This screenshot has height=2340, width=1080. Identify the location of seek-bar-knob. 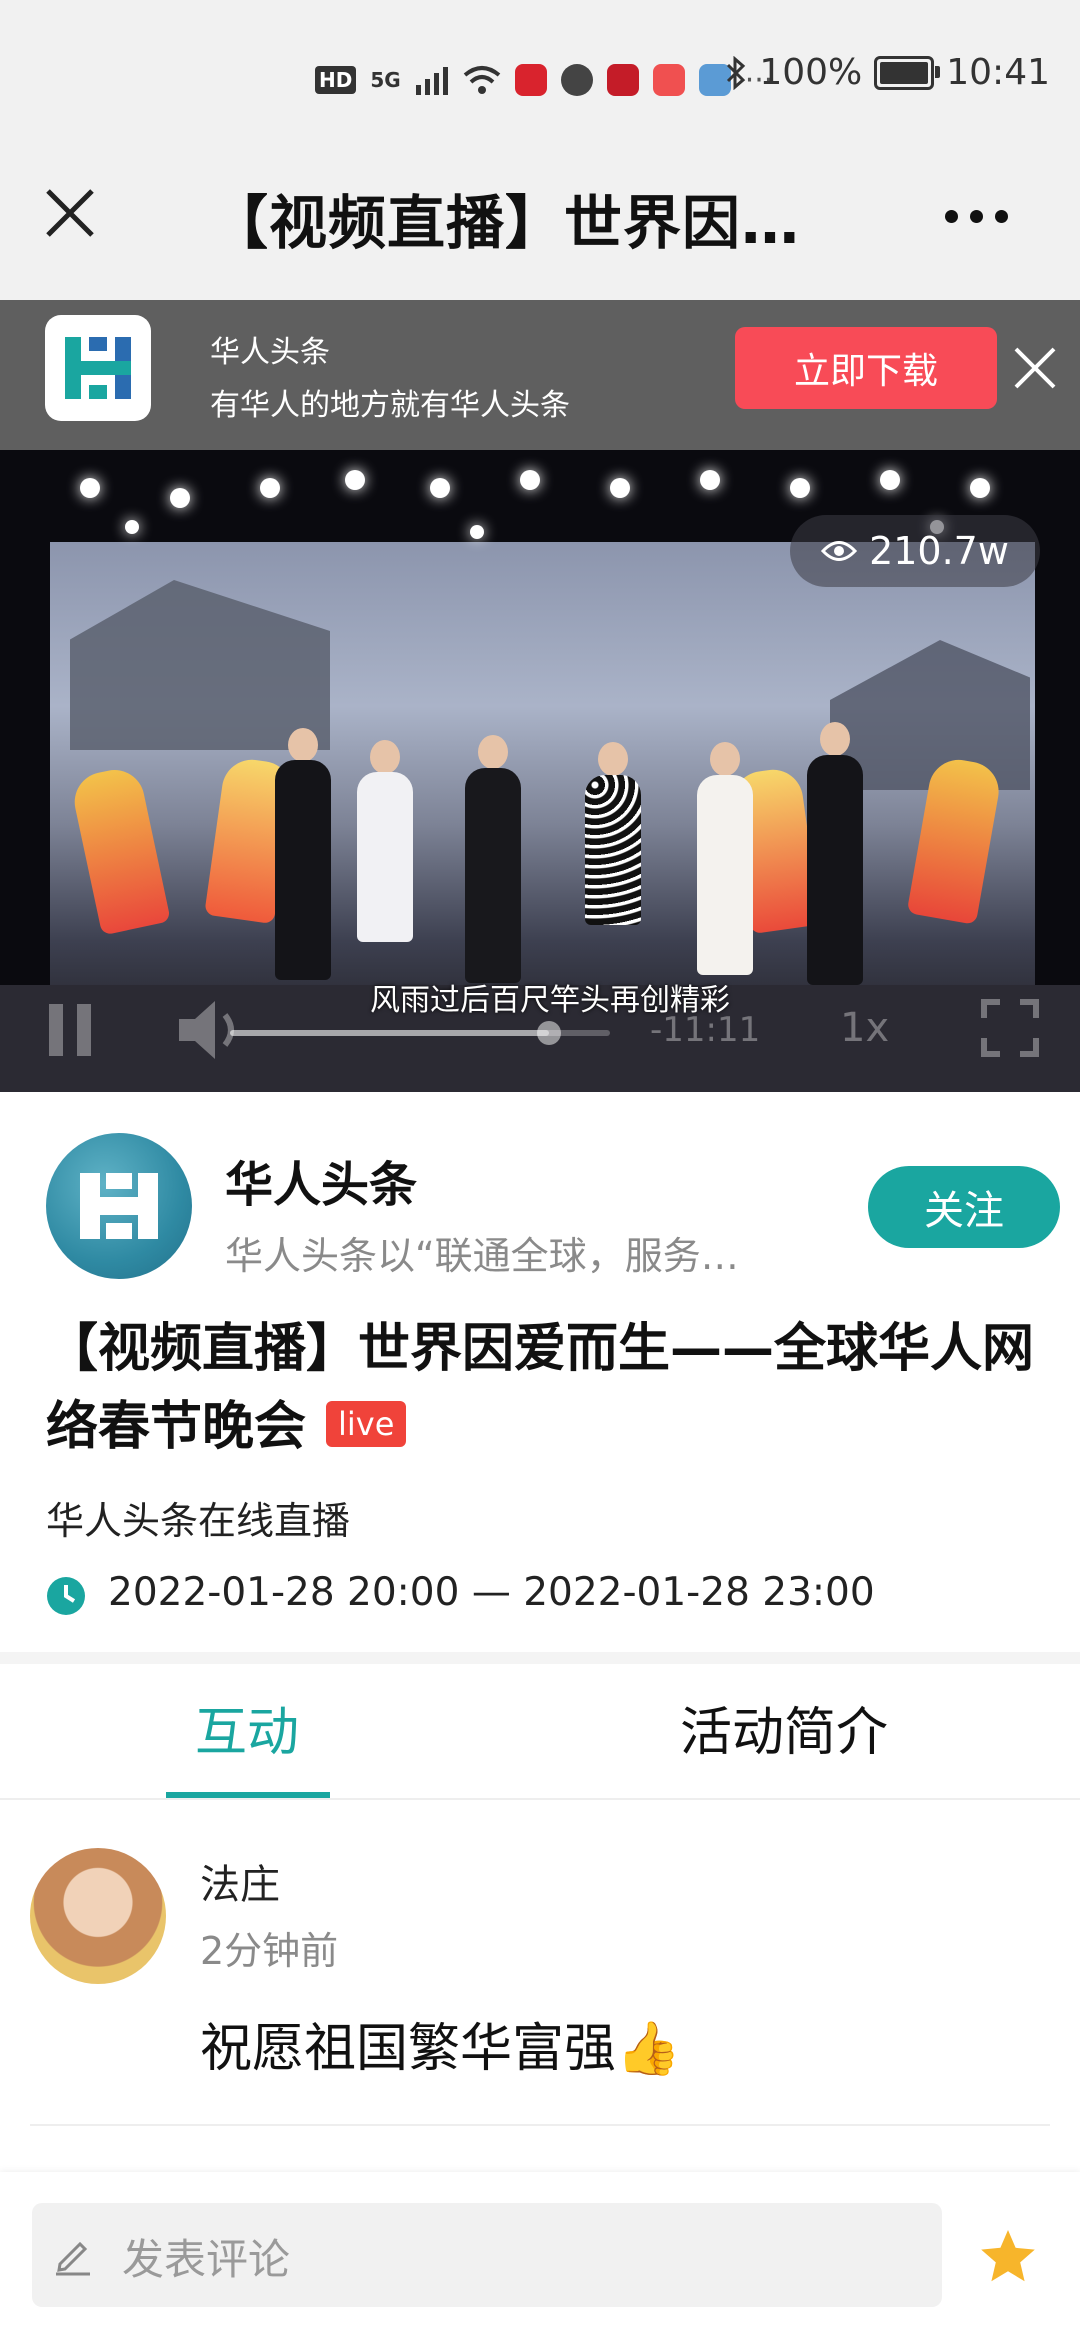
(549, 1033).